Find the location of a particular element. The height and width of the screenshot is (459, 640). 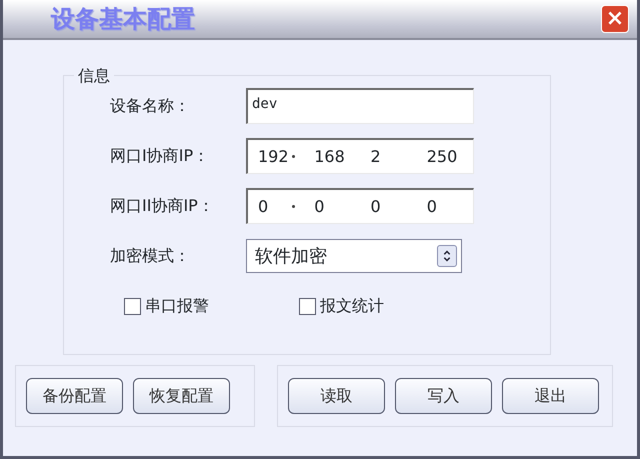

window-title: 设备基本配置 is located at coordinates (123, 19).